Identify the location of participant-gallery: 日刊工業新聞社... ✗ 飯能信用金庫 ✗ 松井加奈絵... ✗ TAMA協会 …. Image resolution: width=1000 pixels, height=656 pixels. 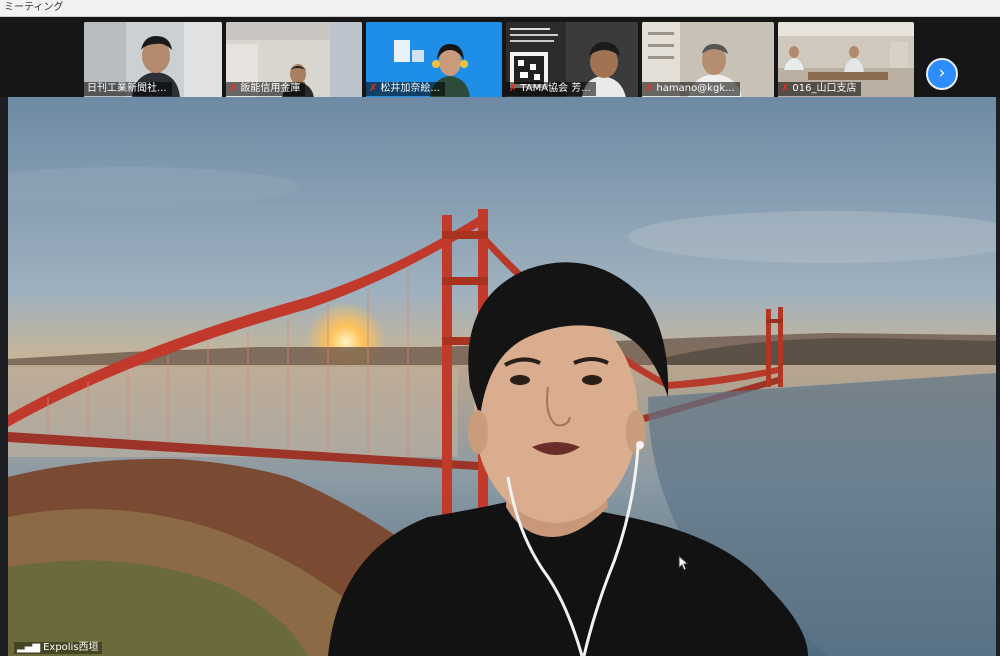
(500, 57).